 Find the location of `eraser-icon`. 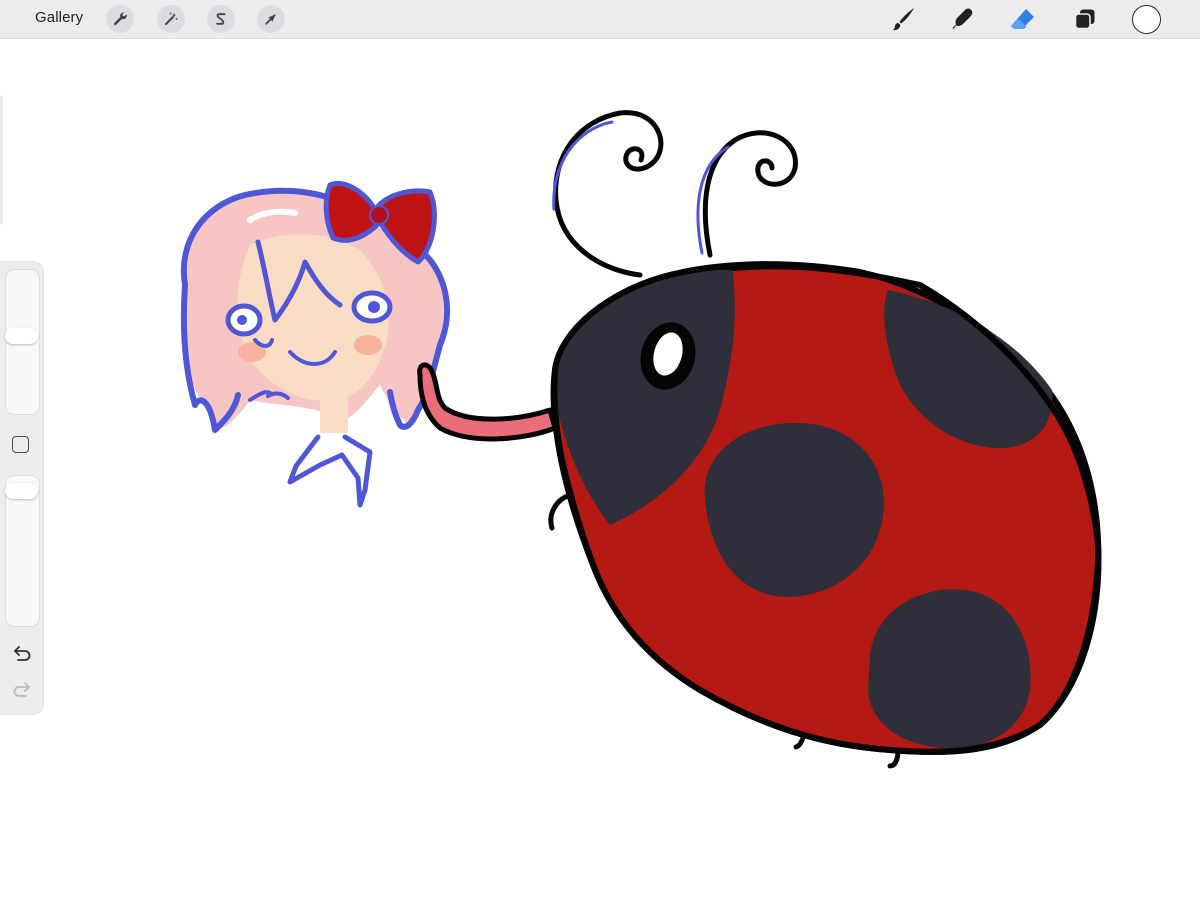

eraser-icon is located at coordinates (1022, 19).